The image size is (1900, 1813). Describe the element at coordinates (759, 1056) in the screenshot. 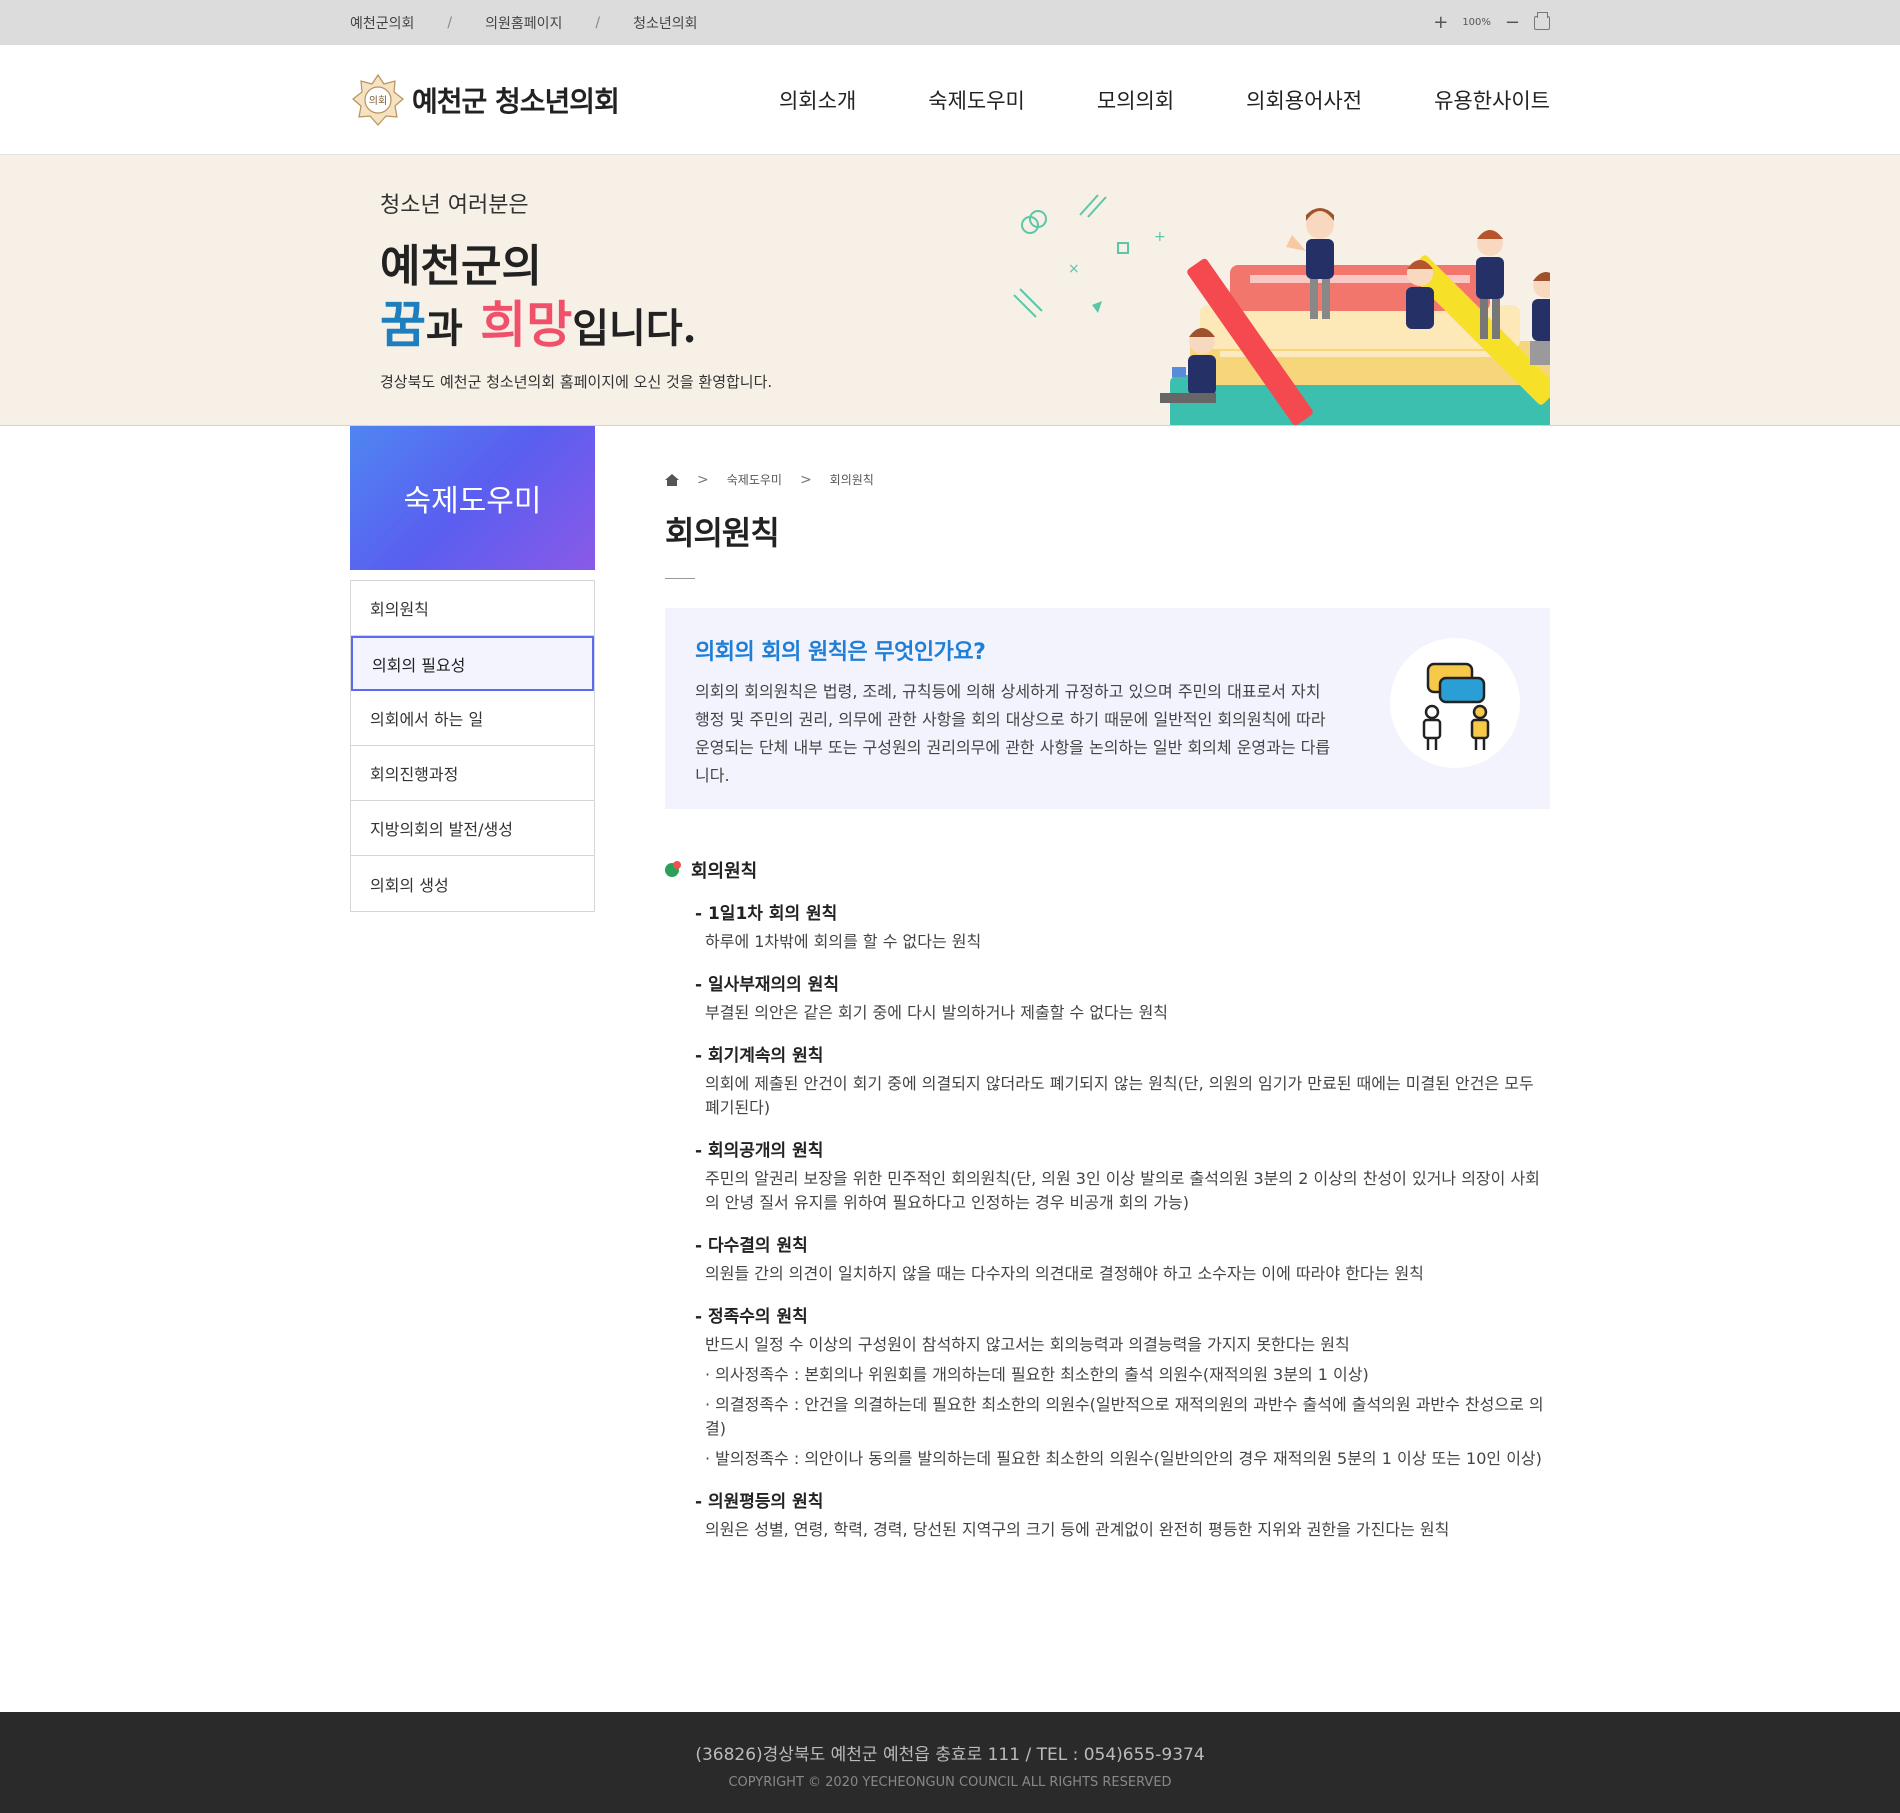

I see `rule-name: - 회기계속의 원칙` at that location.